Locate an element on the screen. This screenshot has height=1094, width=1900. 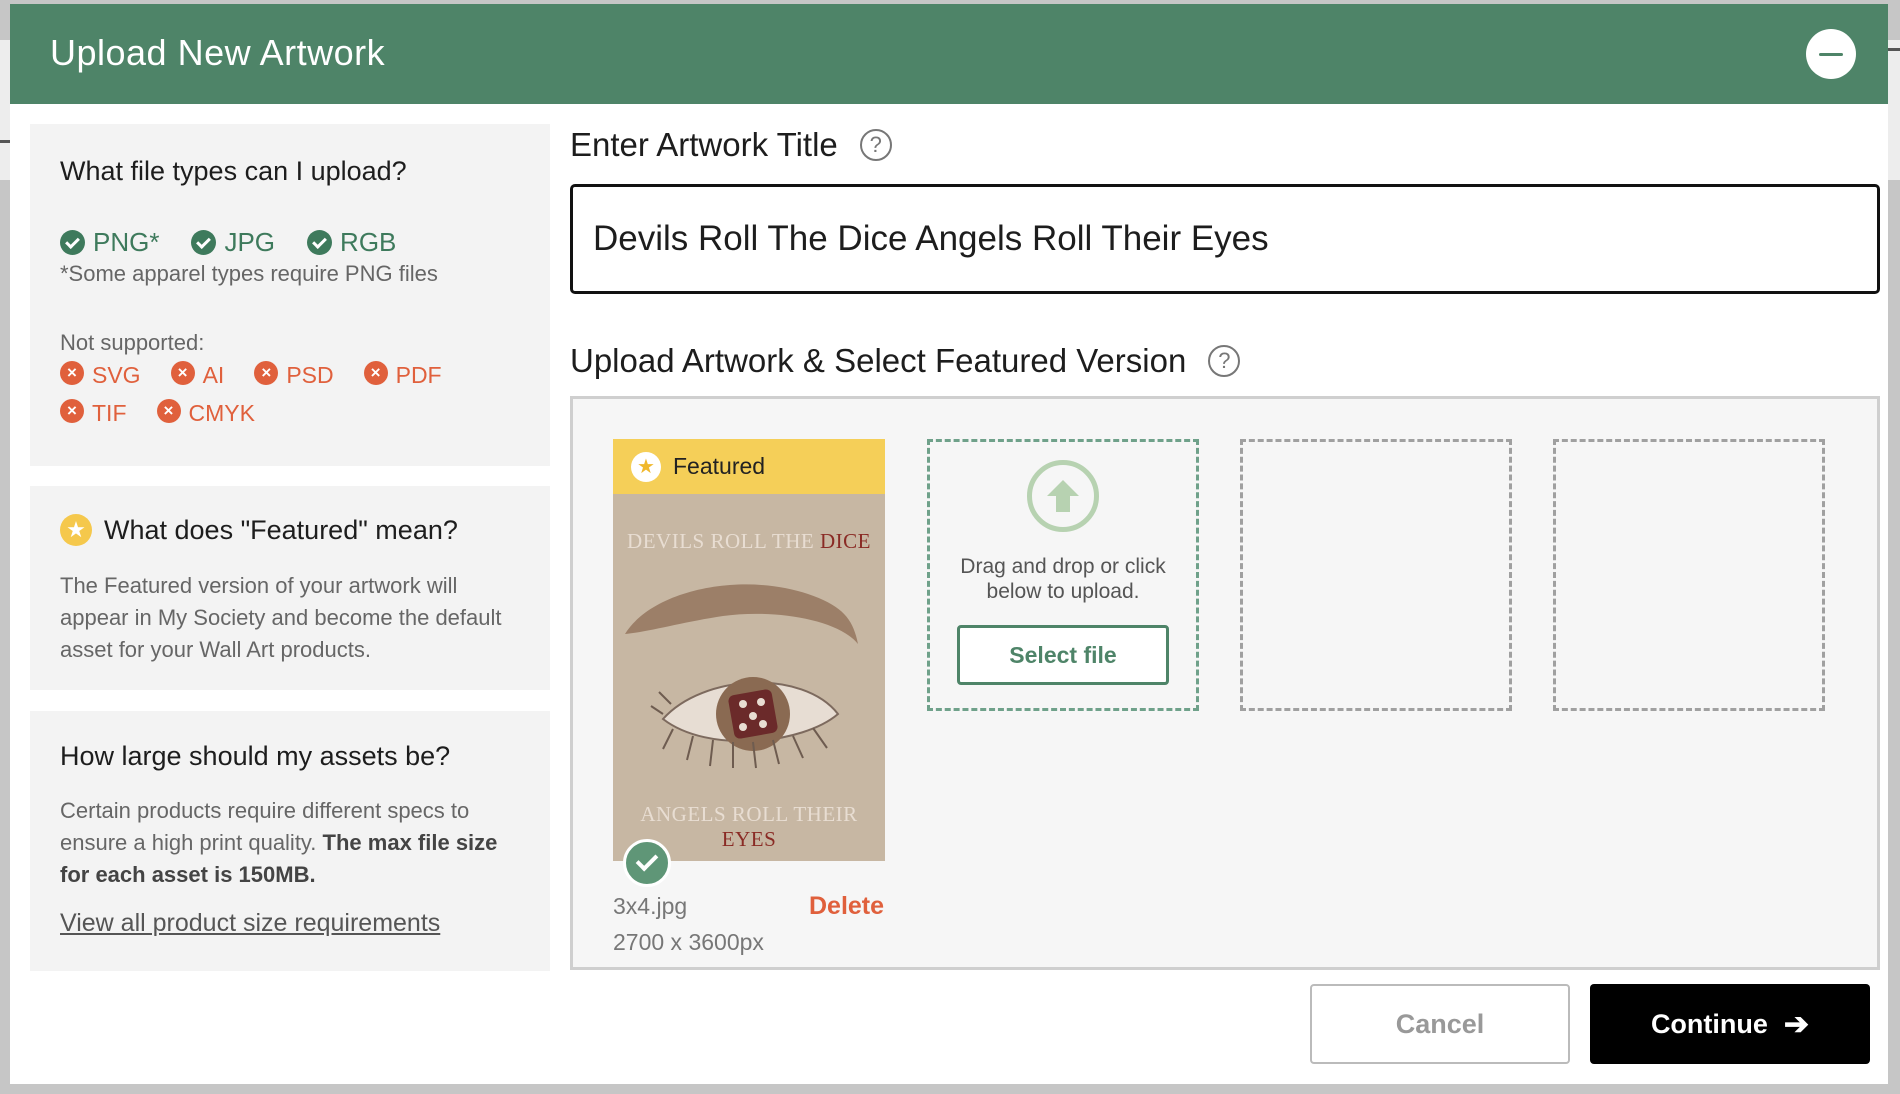
unsupported-types-list: × TIF × CMYK is located at coordinates (280, 412).